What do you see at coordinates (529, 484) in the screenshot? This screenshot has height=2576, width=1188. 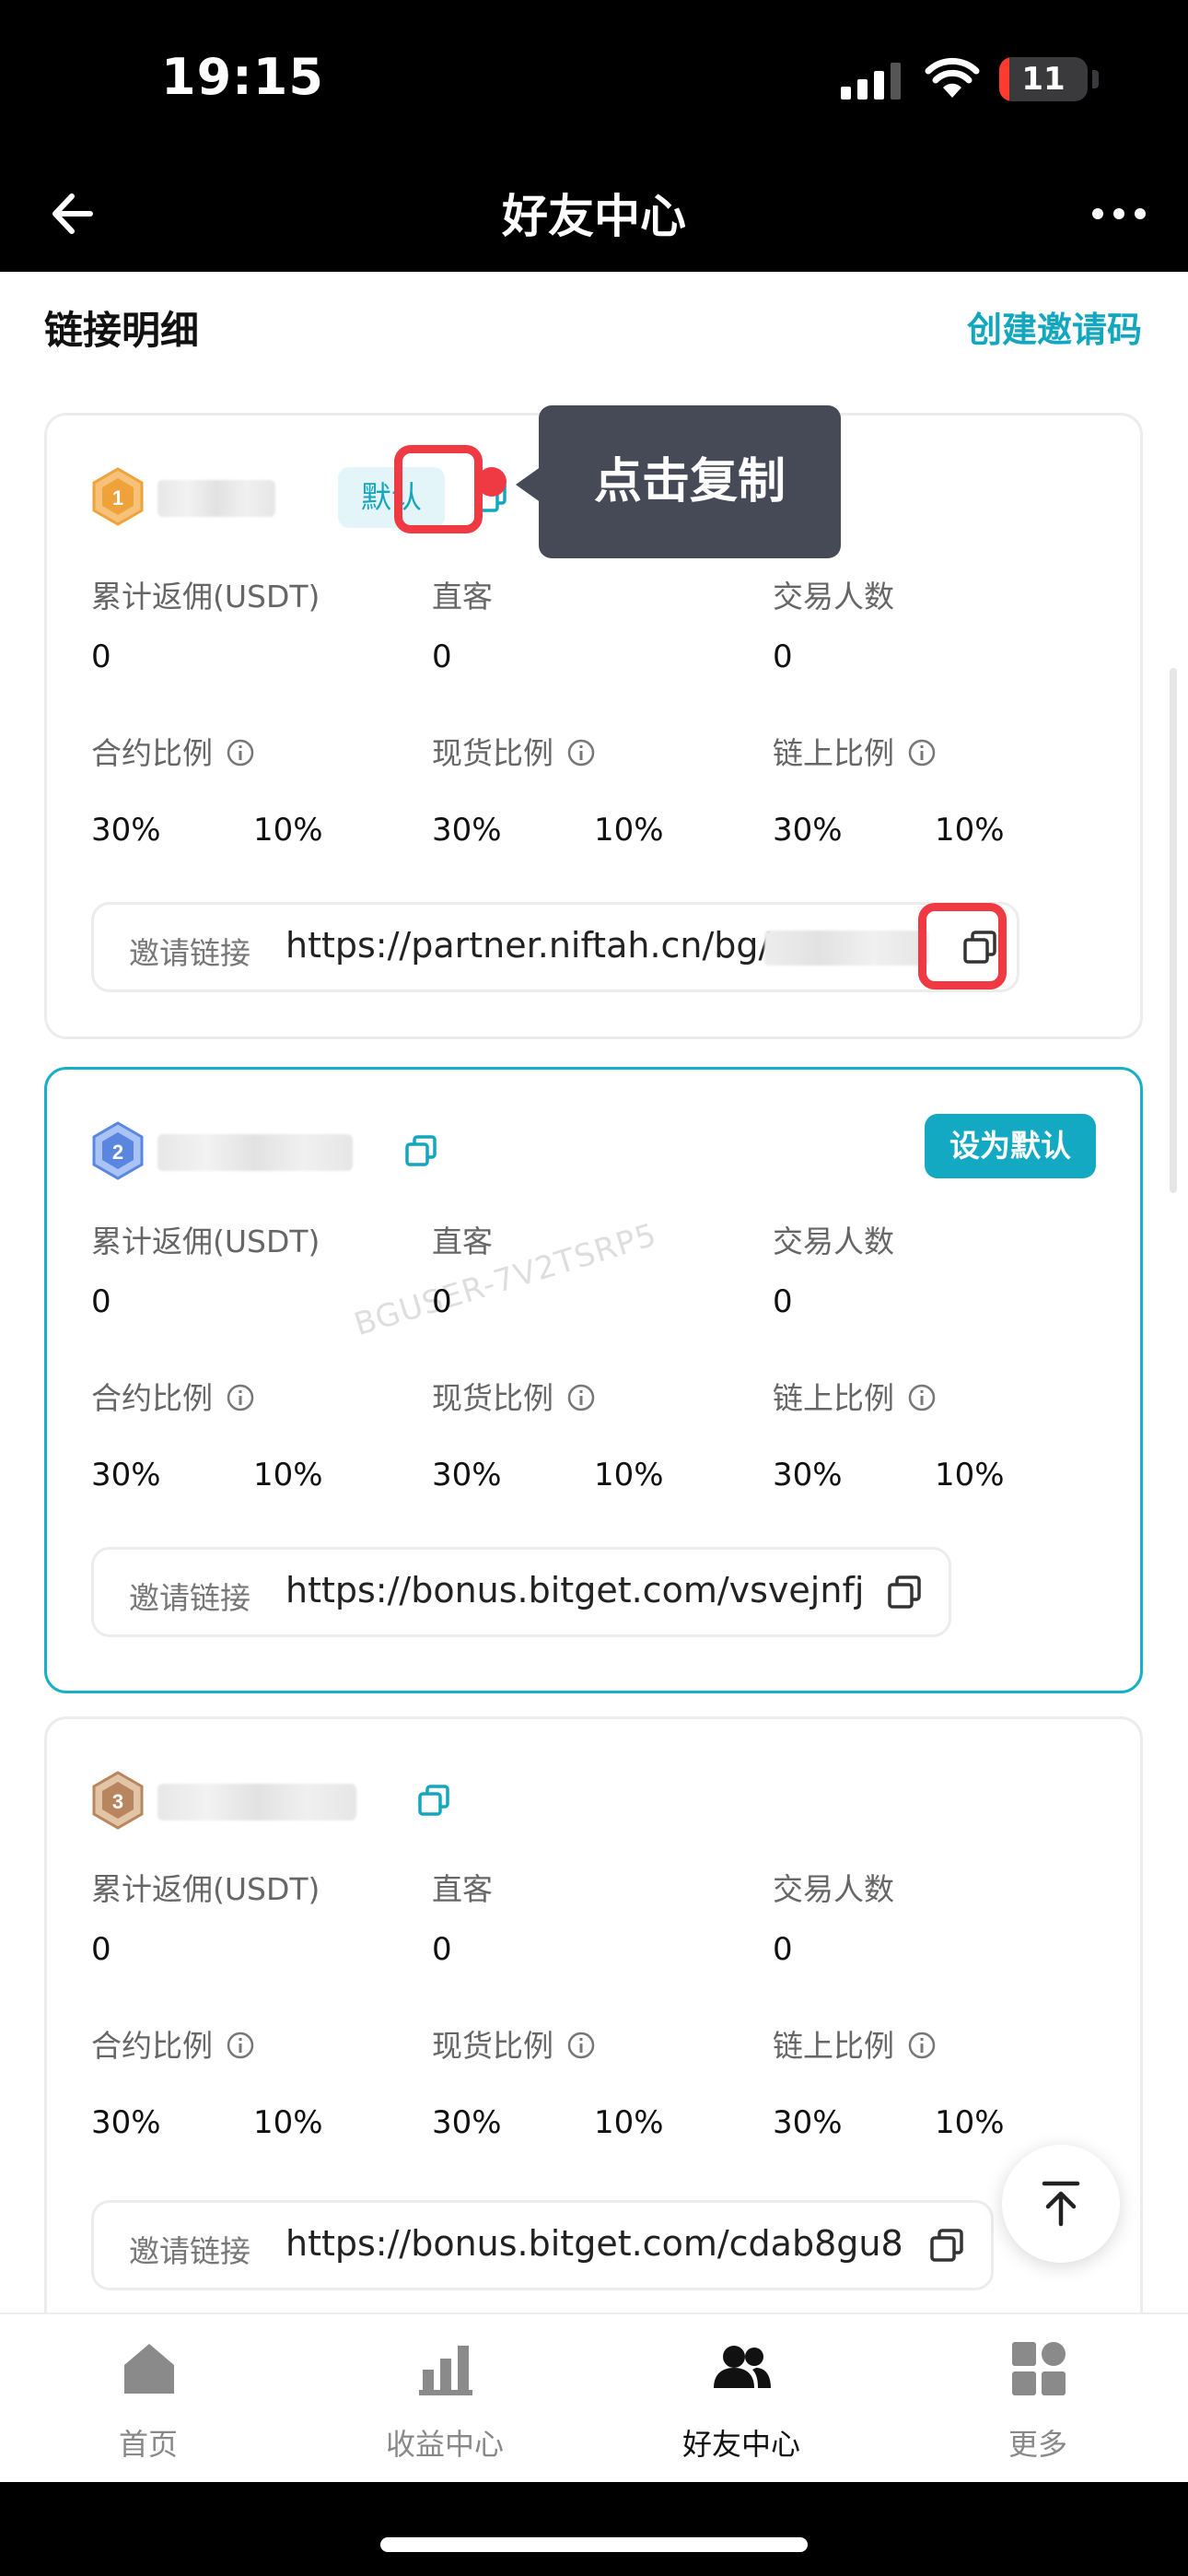 I see `tooltip-arrow` at bounding box center [529, 484].